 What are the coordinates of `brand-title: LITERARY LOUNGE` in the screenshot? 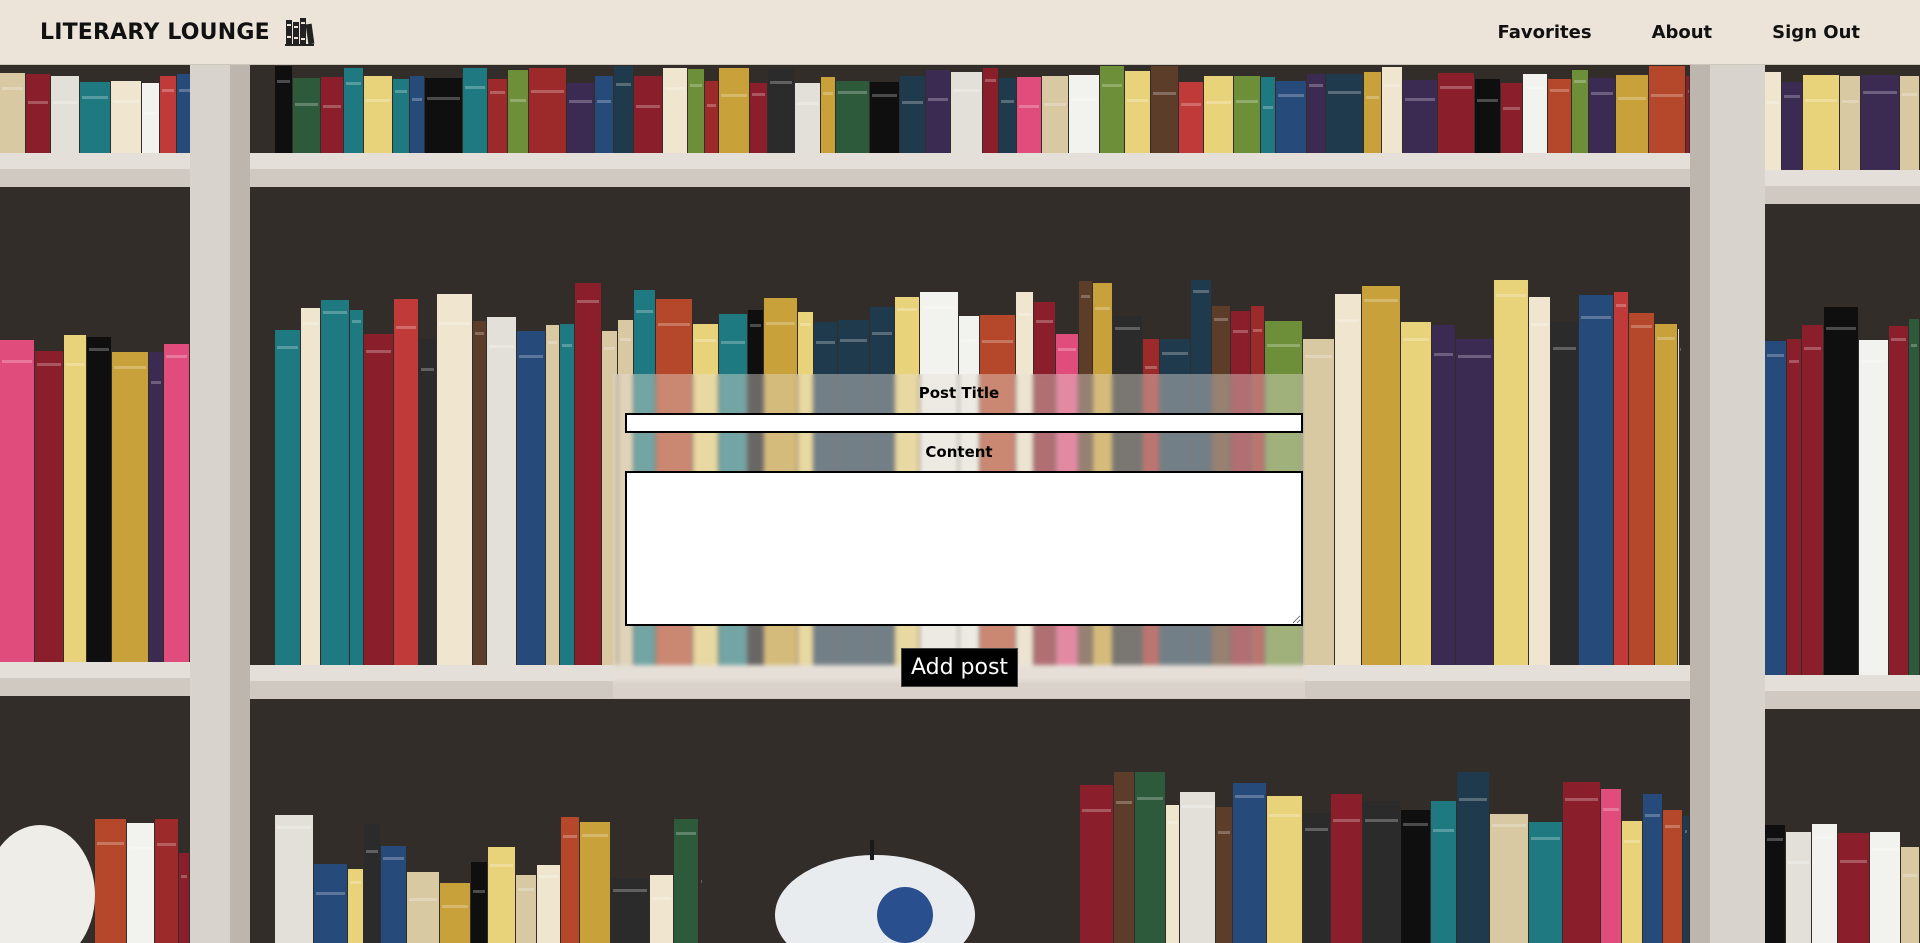 It's located at (155, 32).